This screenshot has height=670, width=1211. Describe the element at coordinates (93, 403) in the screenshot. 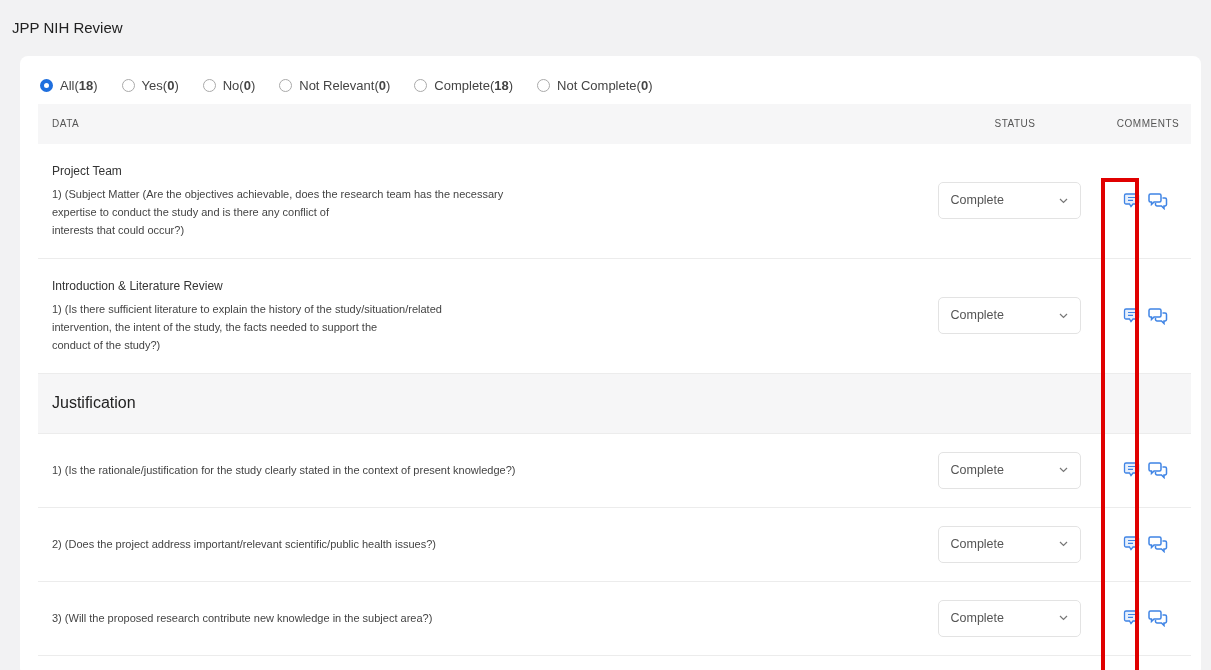

I see `section-heading: Justification` at that location.